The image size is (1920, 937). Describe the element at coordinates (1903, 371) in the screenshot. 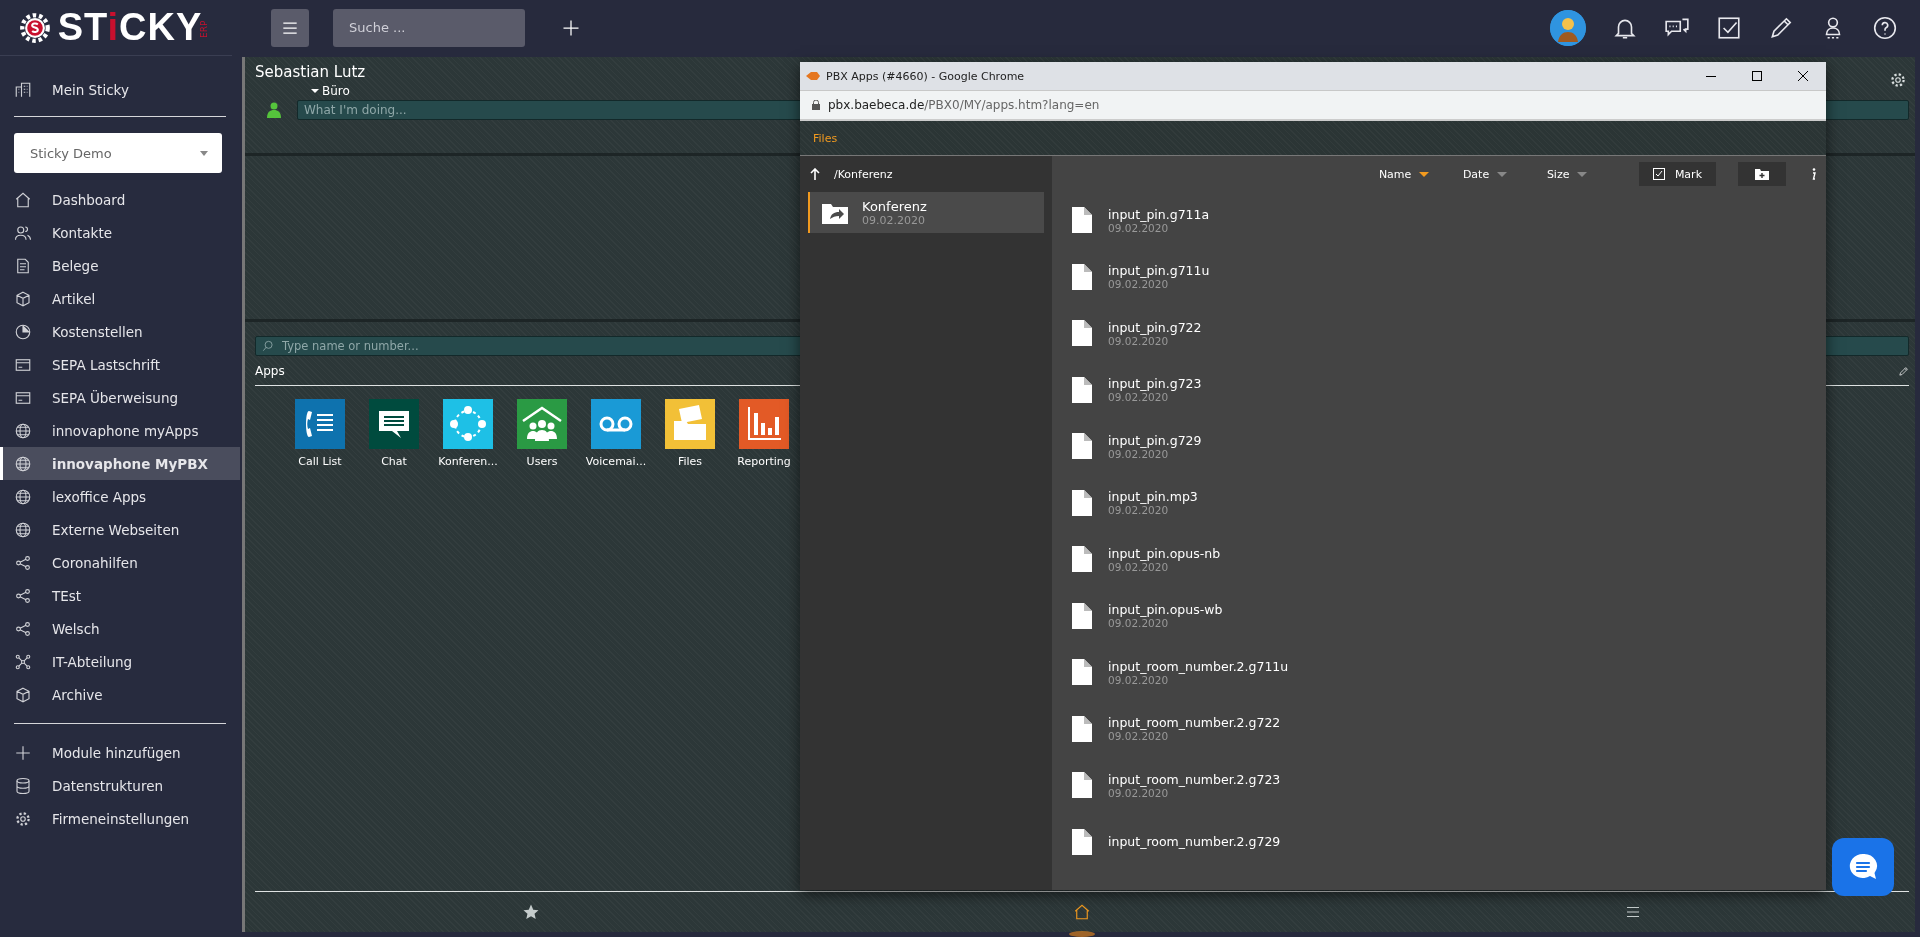

I see `pencil-icon` at that location.